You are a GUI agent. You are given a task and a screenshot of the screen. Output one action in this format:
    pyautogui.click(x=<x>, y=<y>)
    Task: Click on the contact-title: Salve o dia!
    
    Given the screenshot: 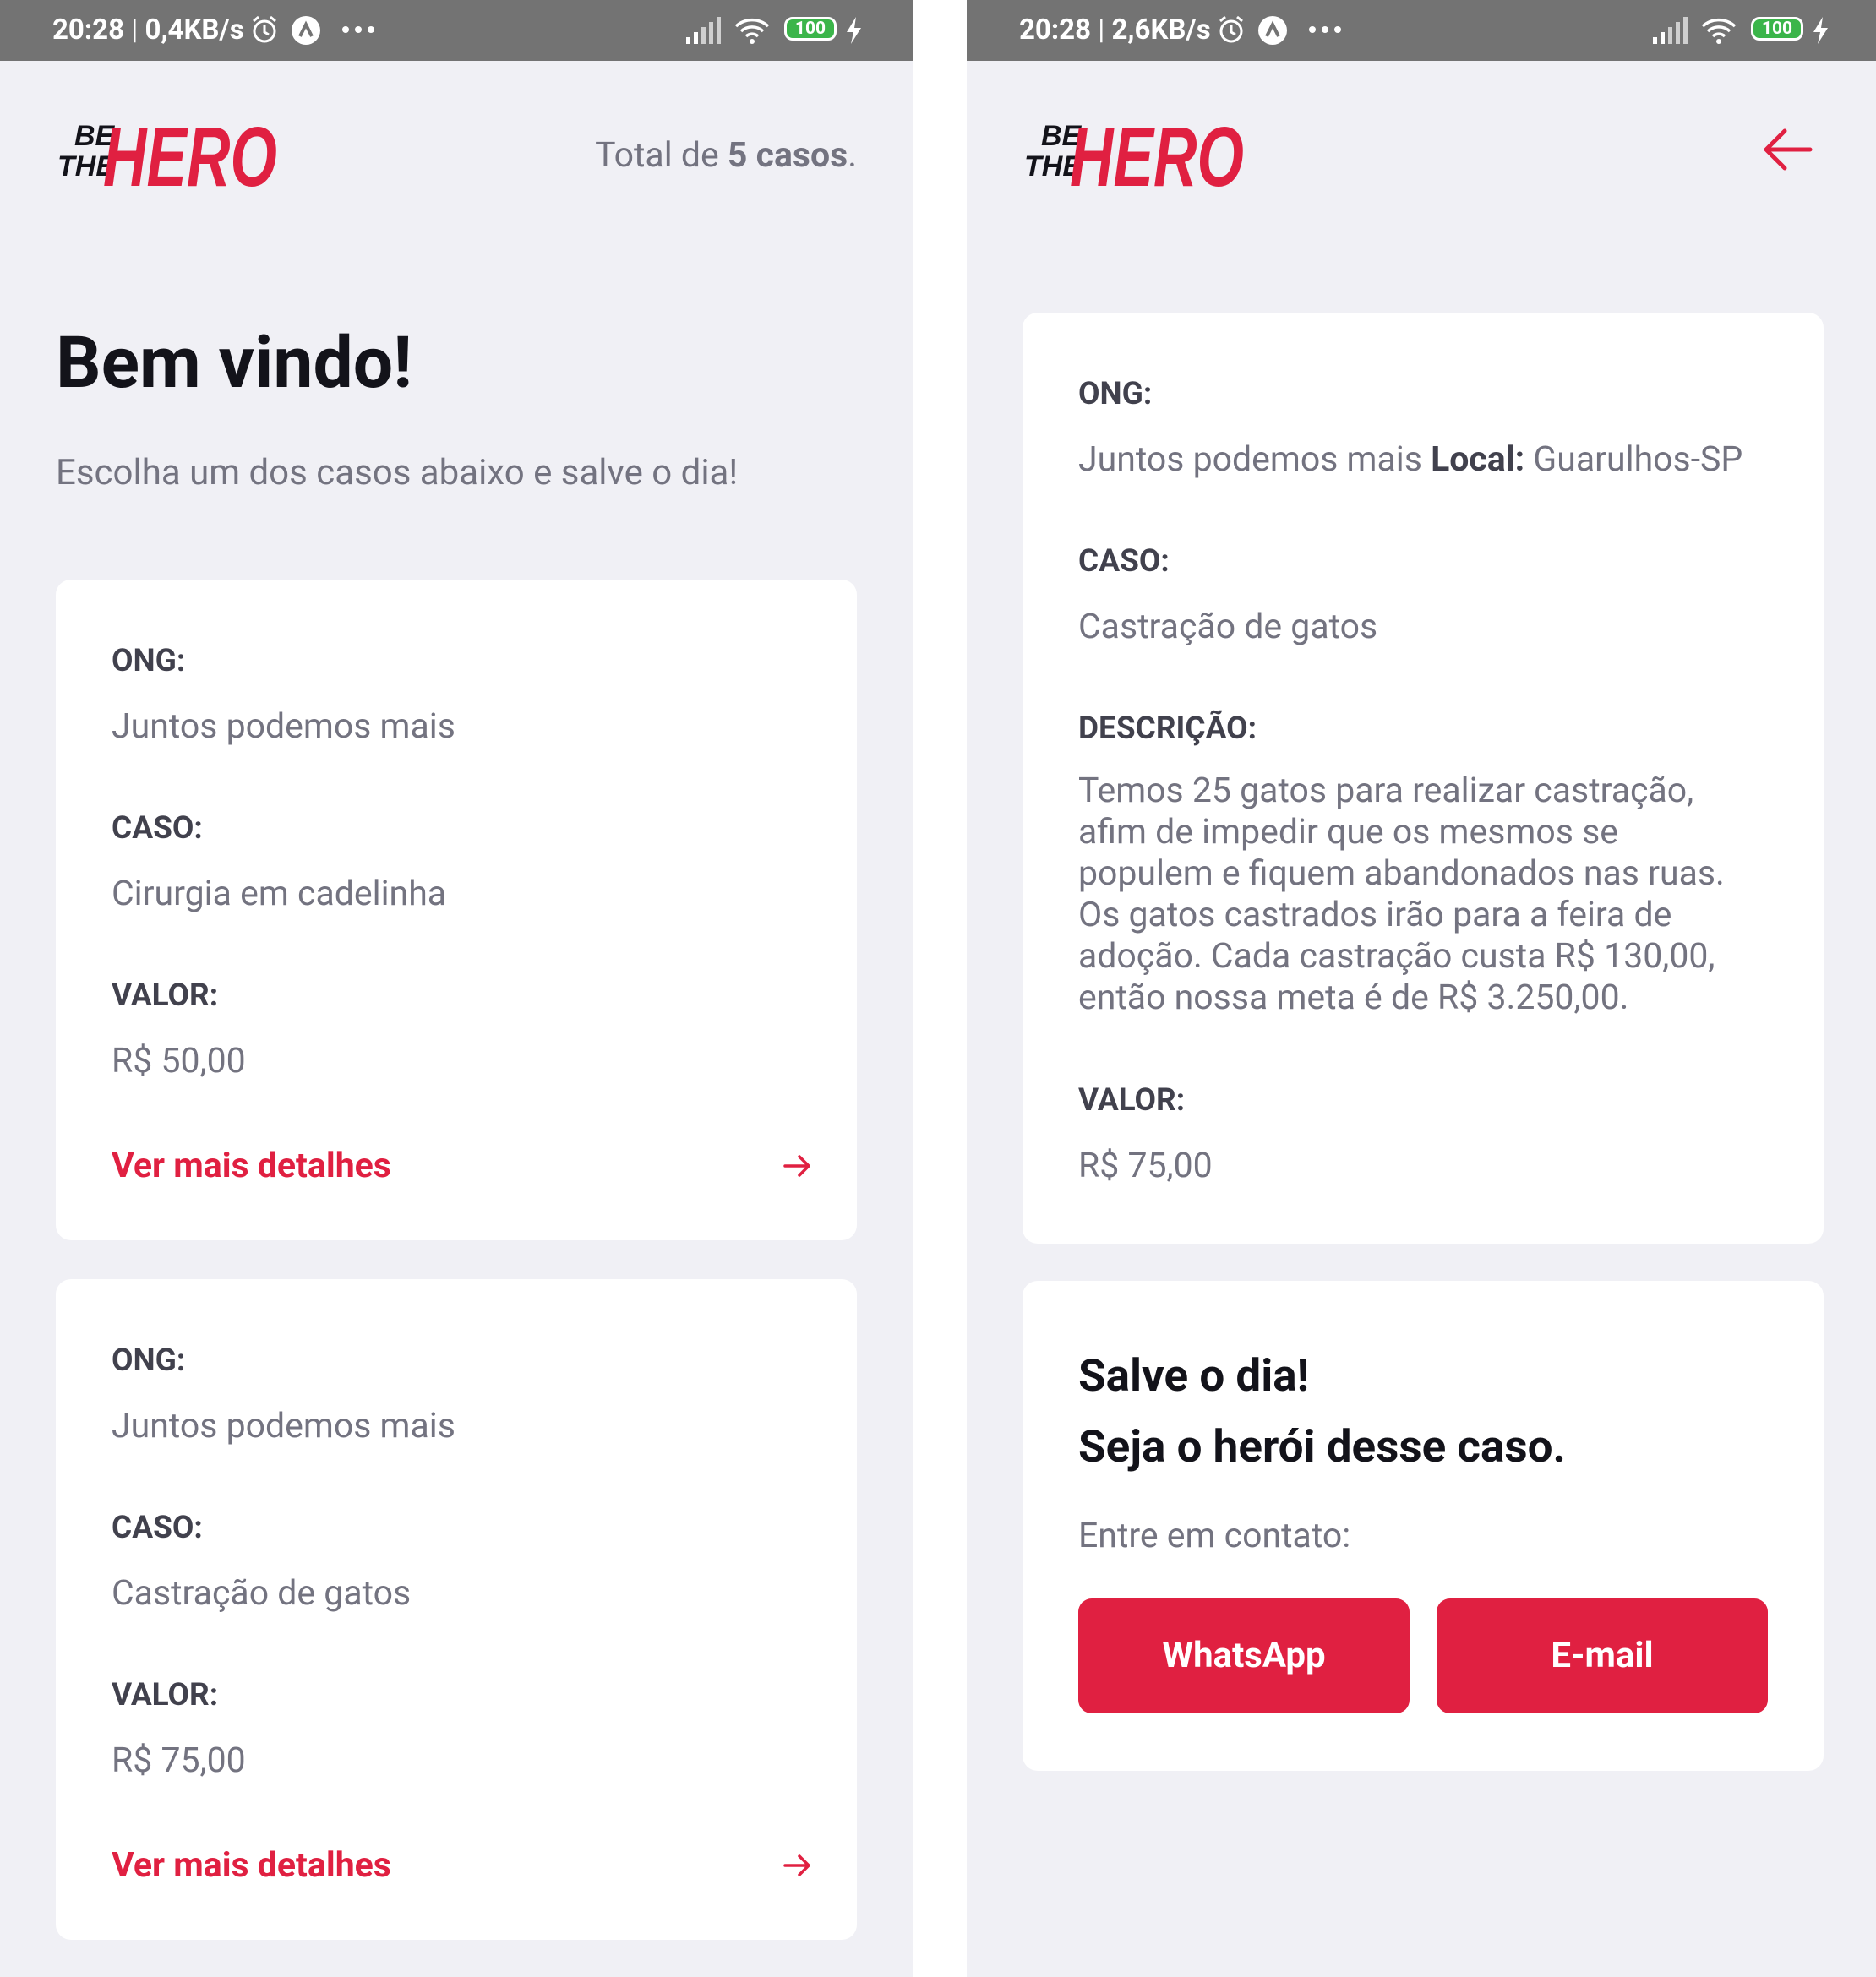 What is the action you would take?
    pyautogui.click(x=1193, y=1375)
    